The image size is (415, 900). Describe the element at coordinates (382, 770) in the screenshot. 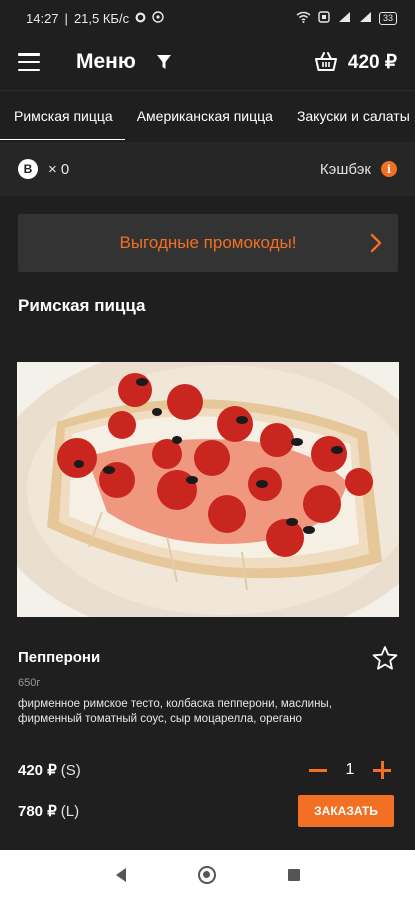

I see `increment-button` at that location.